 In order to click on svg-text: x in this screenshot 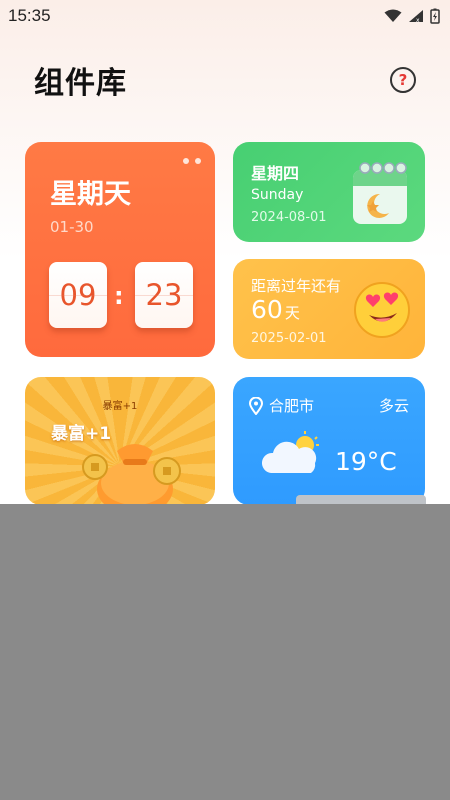, I will do `click(418, 20)`.